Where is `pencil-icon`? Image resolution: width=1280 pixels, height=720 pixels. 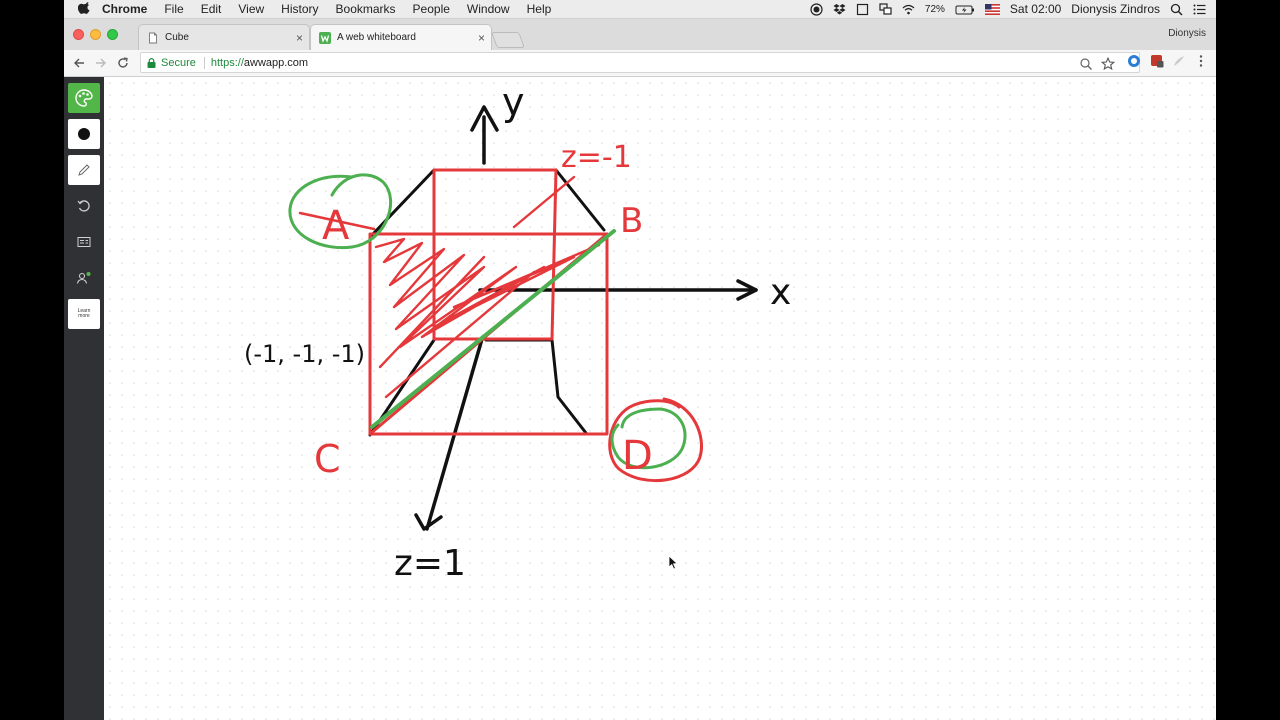
pencil-icon is located at coordinates (84, 170).